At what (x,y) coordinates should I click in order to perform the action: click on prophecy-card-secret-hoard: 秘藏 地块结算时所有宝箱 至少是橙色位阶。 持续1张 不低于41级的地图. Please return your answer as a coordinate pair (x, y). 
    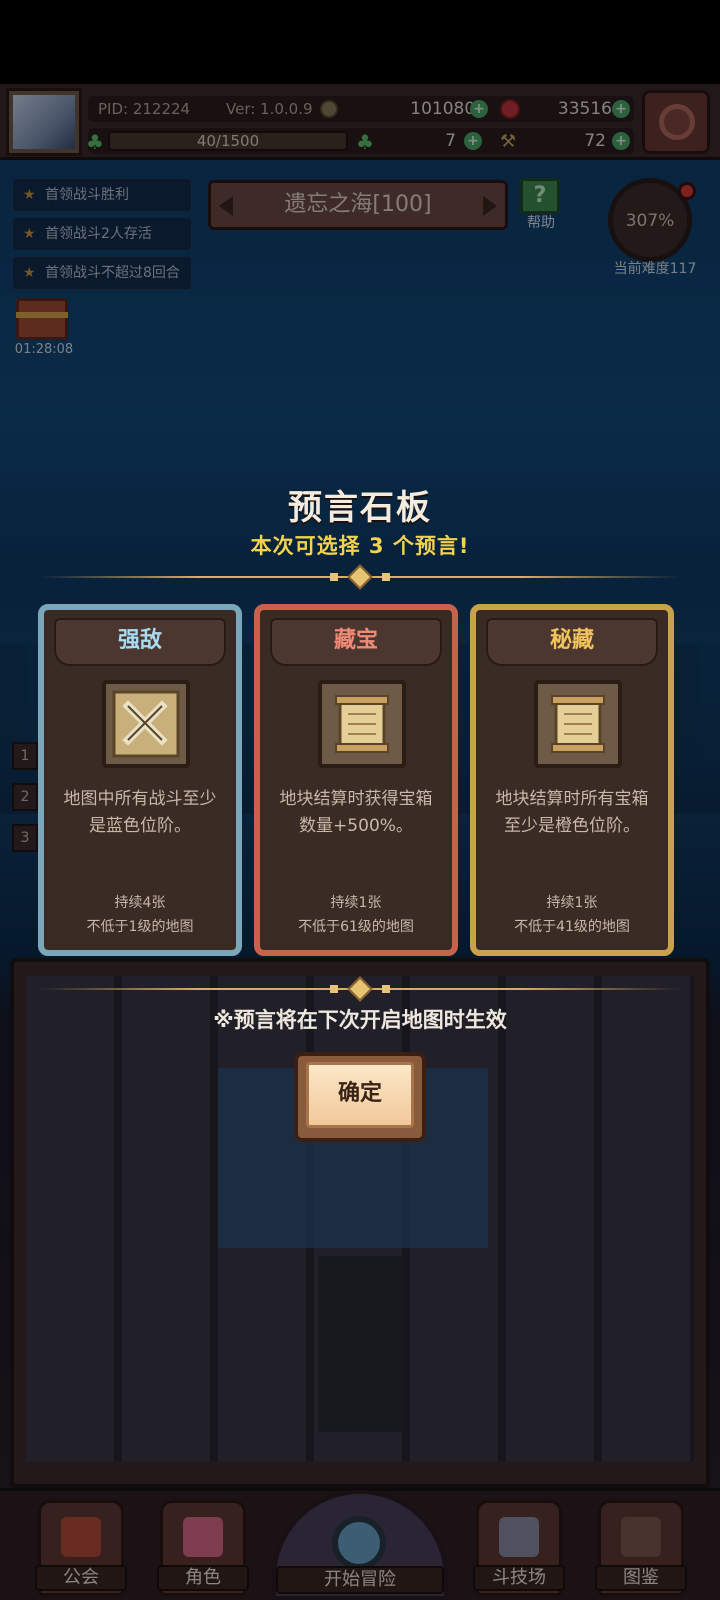
    Looking at the image, I should click on (572, 780).